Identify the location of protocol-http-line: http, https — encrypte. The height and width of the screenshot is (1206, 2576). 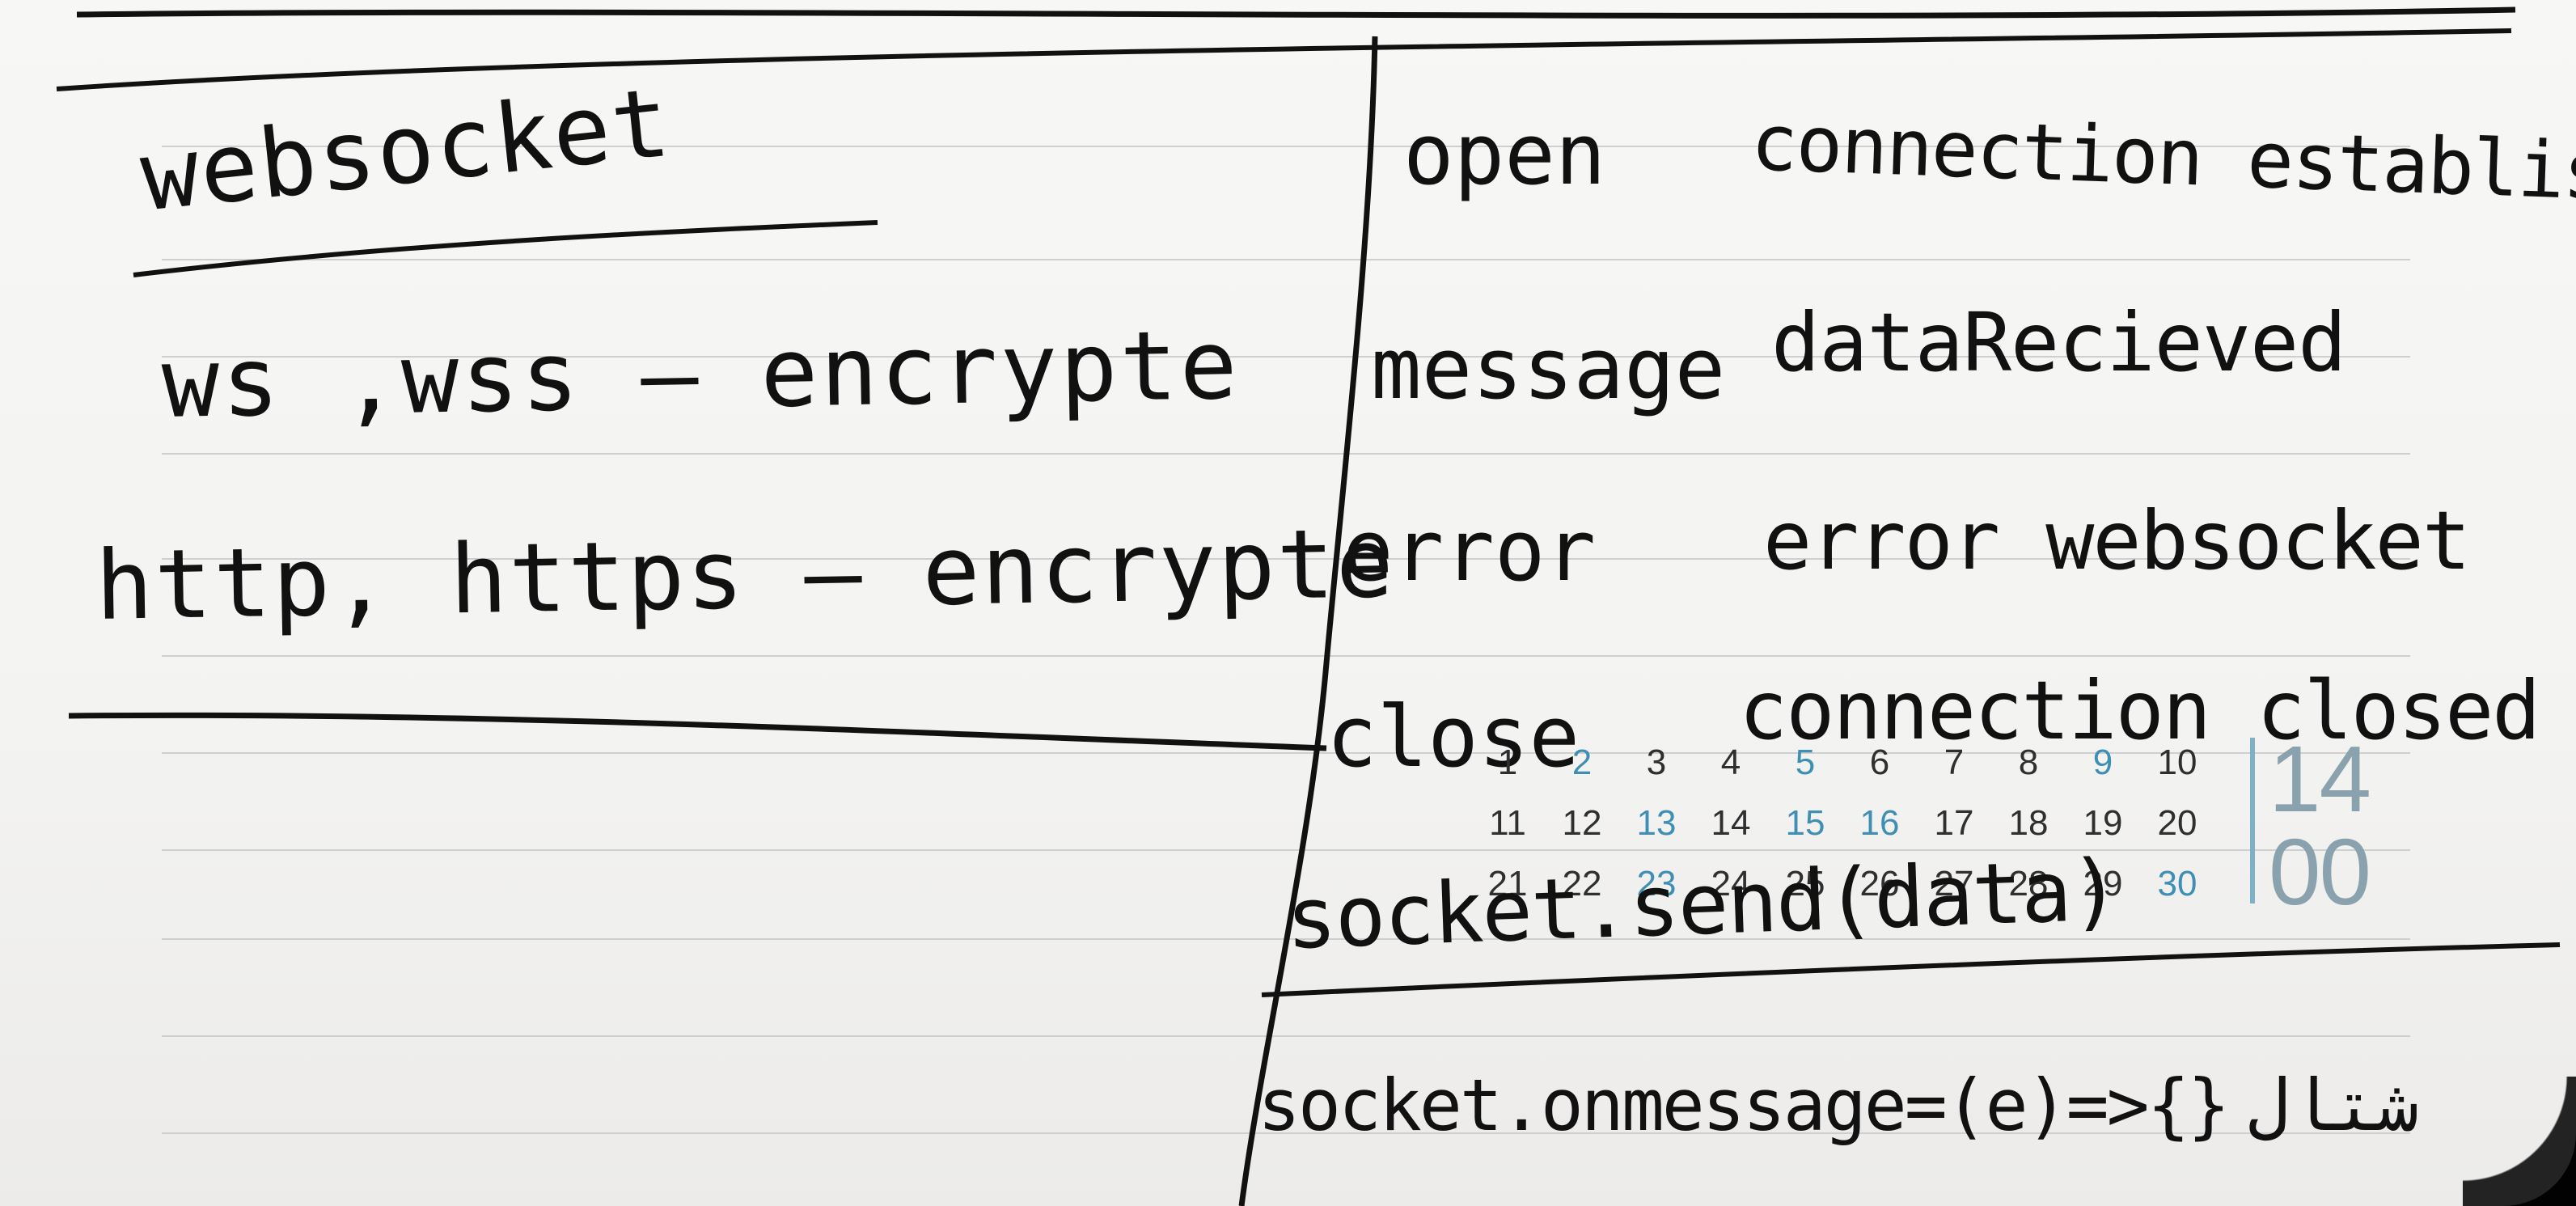
(745, 573).